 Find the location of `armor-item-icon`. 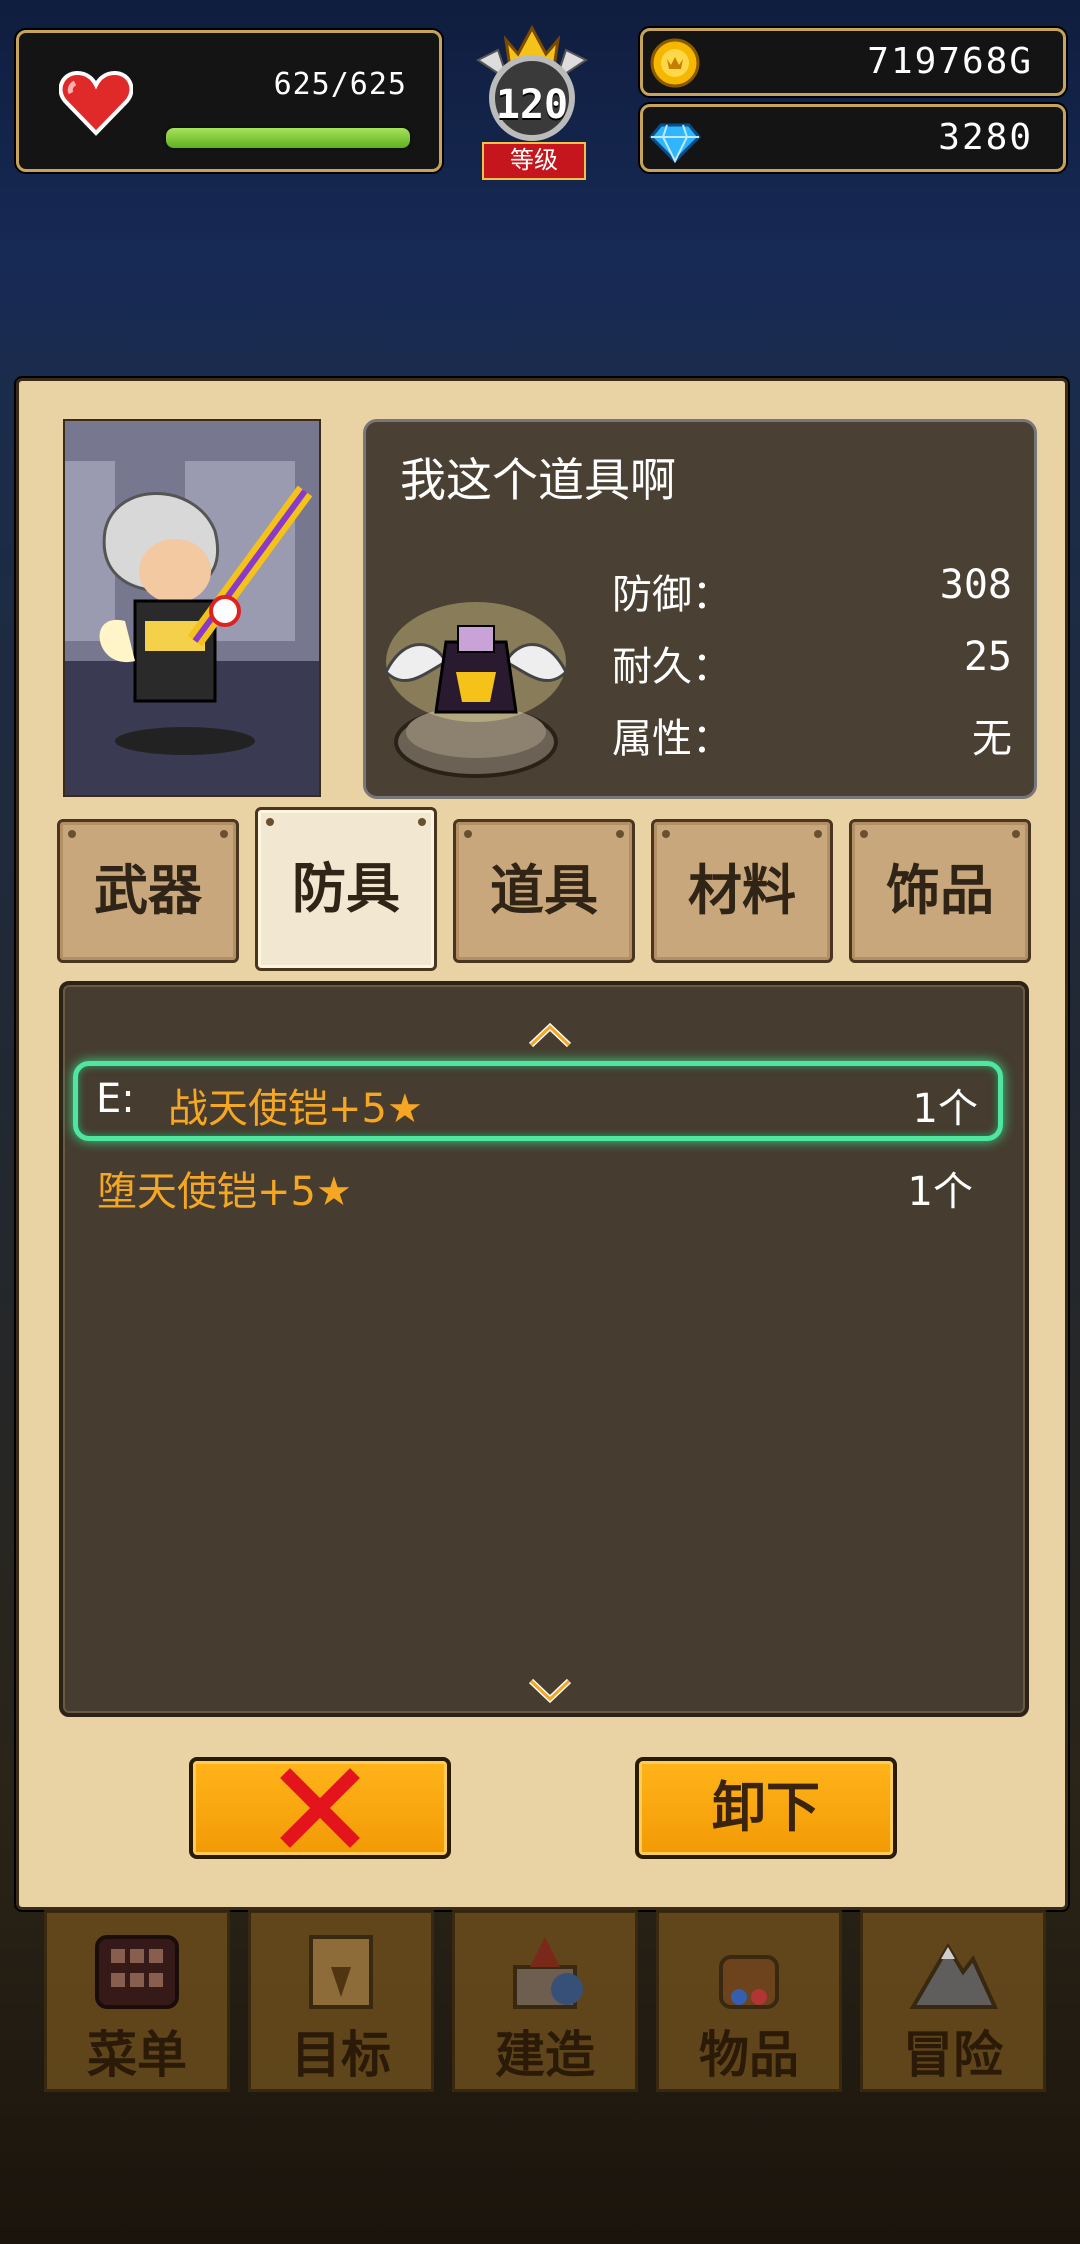

armor-item-icon is located at coordinates (476, 690).